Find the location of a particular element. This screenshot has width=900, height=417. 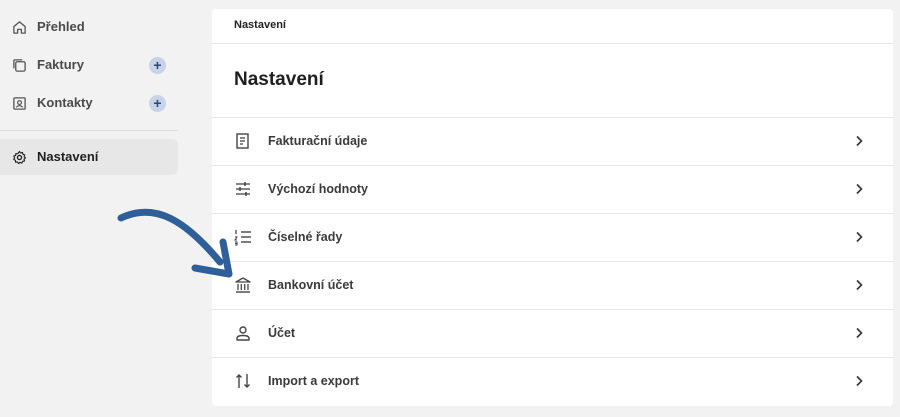

sidebar-divider is located at coordinates (89, 130).